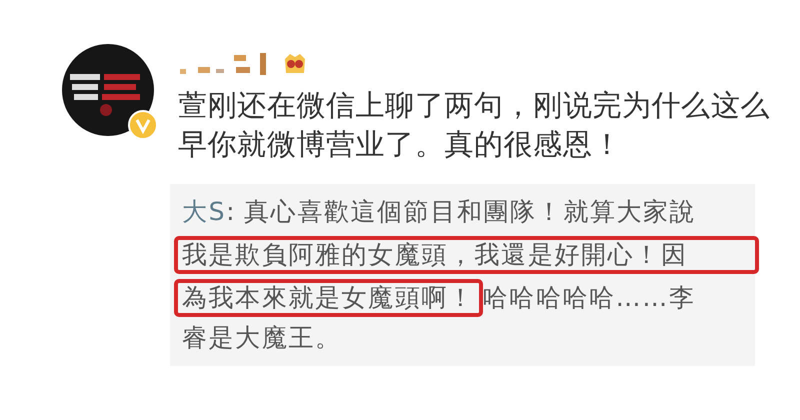 The width and height of the screenshot is (800, 420). What do you see at coordinates (466, 255) in the screenshot?
I see `highlighted-quote-text: 我是欺負阿雅的女魔頭，我還是好開心！因` at bounding box center [466, 255].